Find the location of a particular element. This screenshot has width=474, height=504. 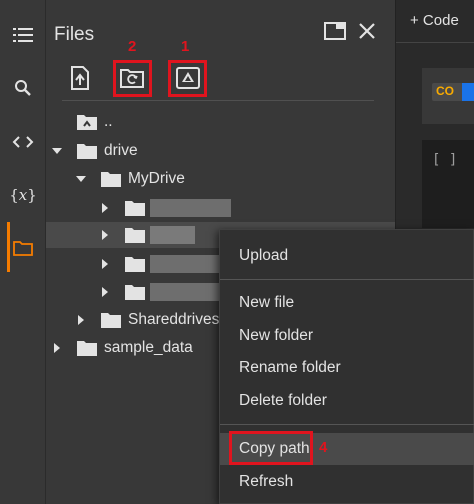

menu-item-new-file: New file is located at coordinates (347, 303).